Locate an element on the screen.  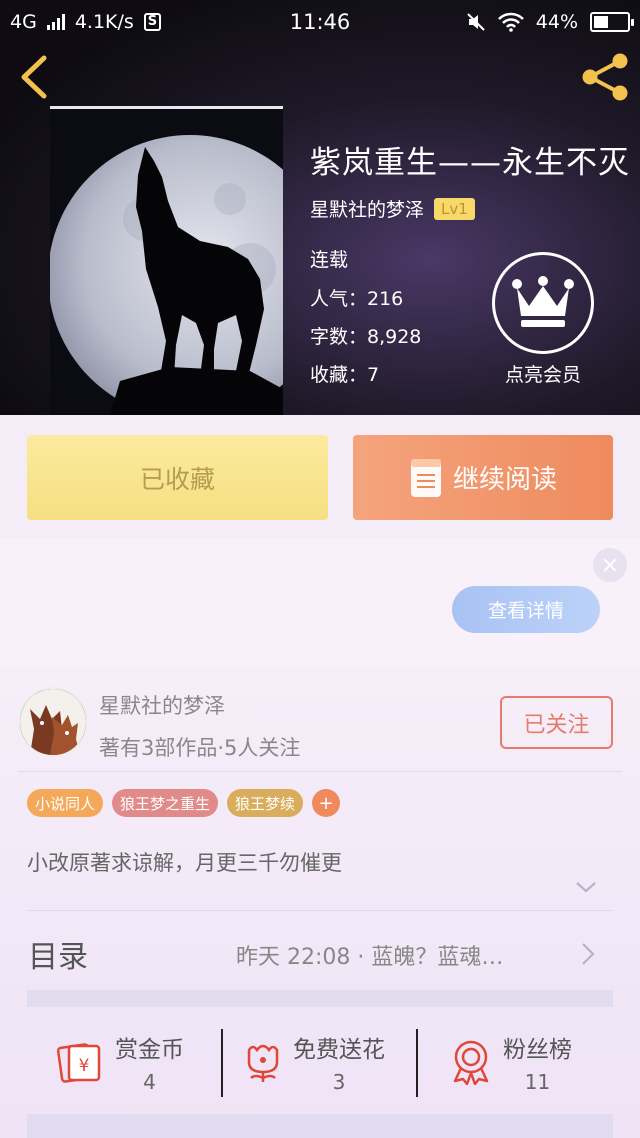
stats-bar: ¥ 赏金币 4 免费送花 3 粉丝榜 11 is located at coordinates (320, 1062).